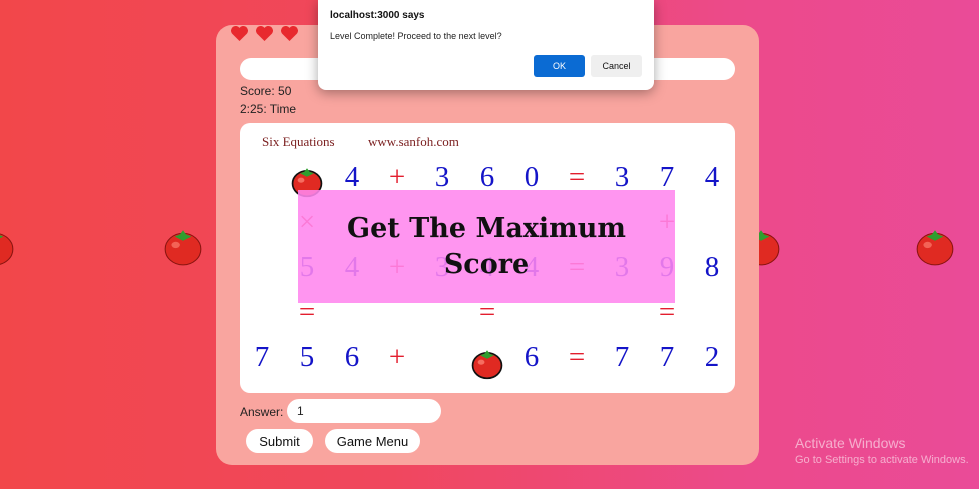 The width and height of the screenshot is (979, 489). I want to click on submit-button: Submit, so click(279, 441).